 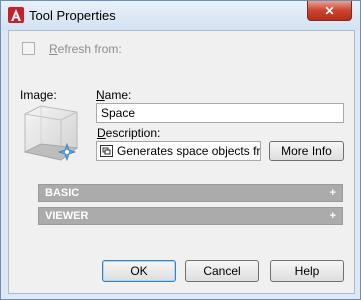 What do you see at coordinates (133, 133) in the screenshot?
I see `description-label-rest: escription:` at bounding box center [133, 133].